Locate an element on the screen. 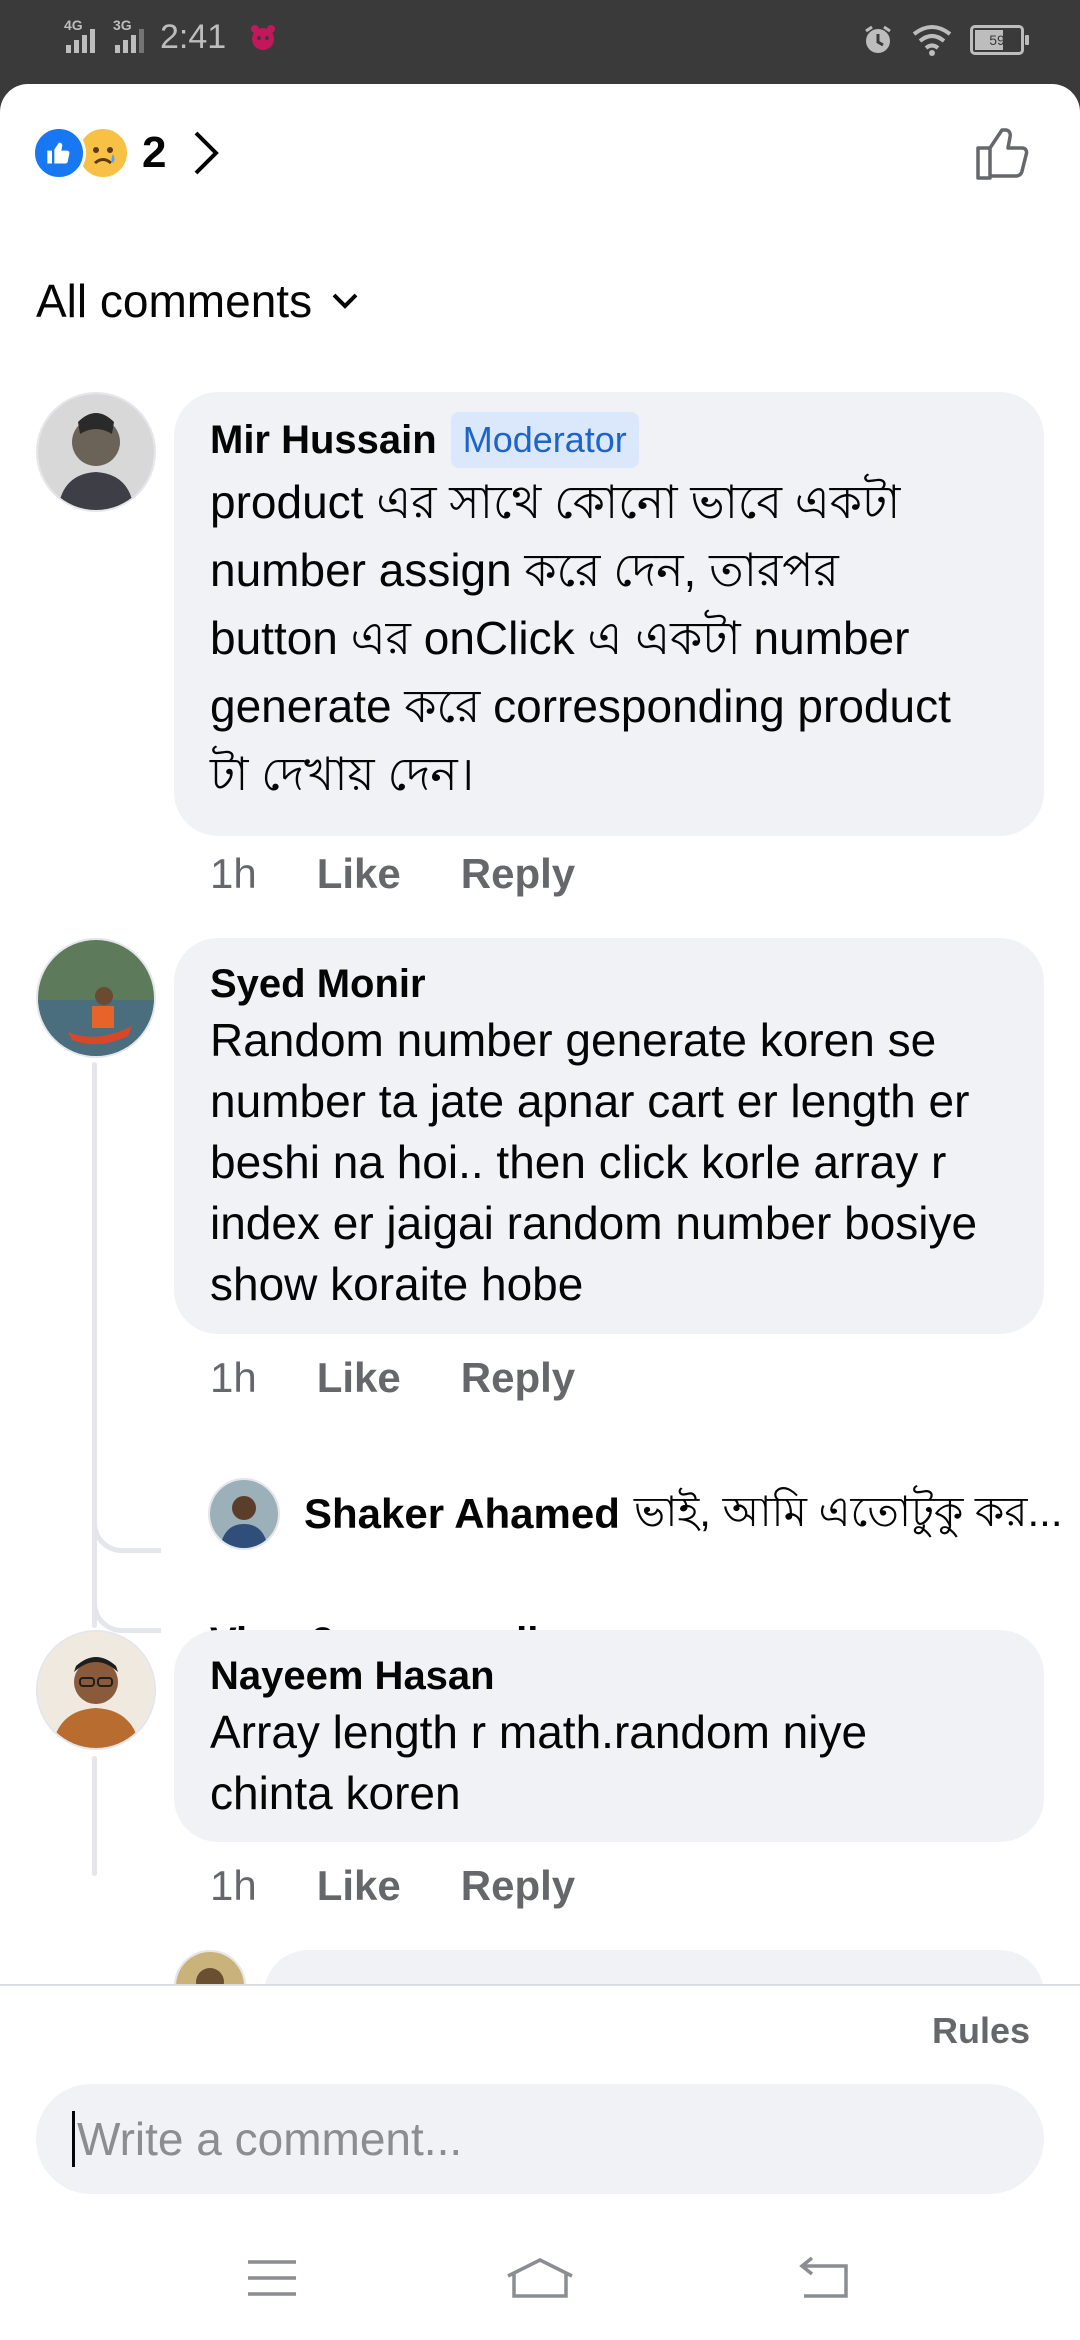  menu-icon is located at coordinates (272, 2278).